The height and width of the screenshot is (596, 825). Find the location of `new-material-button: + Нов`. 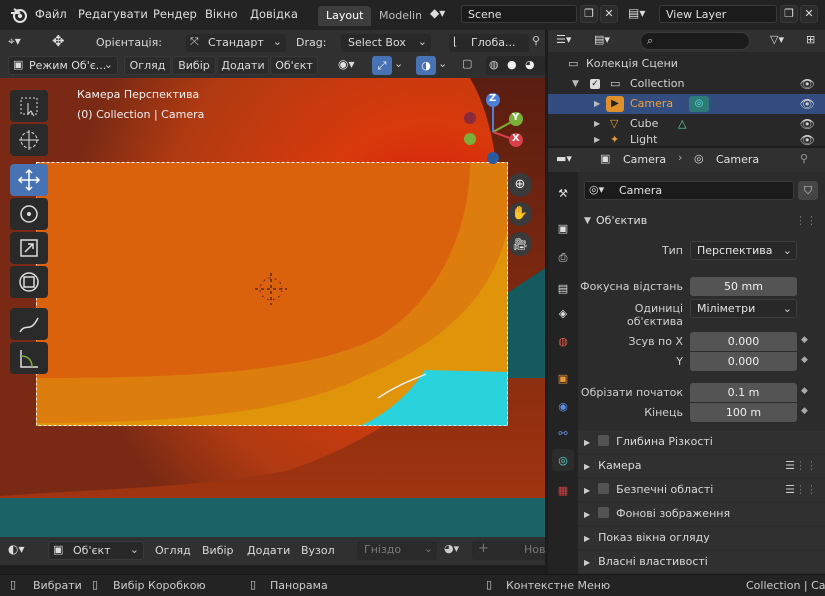

new-material-button: + Нов is located at coordinates (508, 550).